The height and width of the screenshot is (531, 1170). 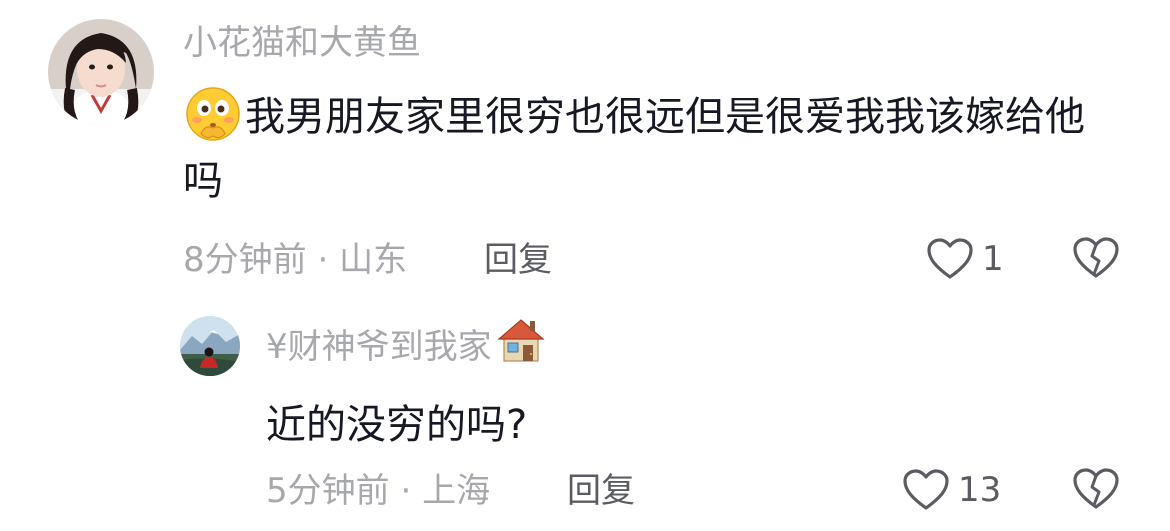 What do you see at coordinates (328, 491) in the screenshot?
I see `timestamp: 5分钟前` at bounding box center [328, 491].